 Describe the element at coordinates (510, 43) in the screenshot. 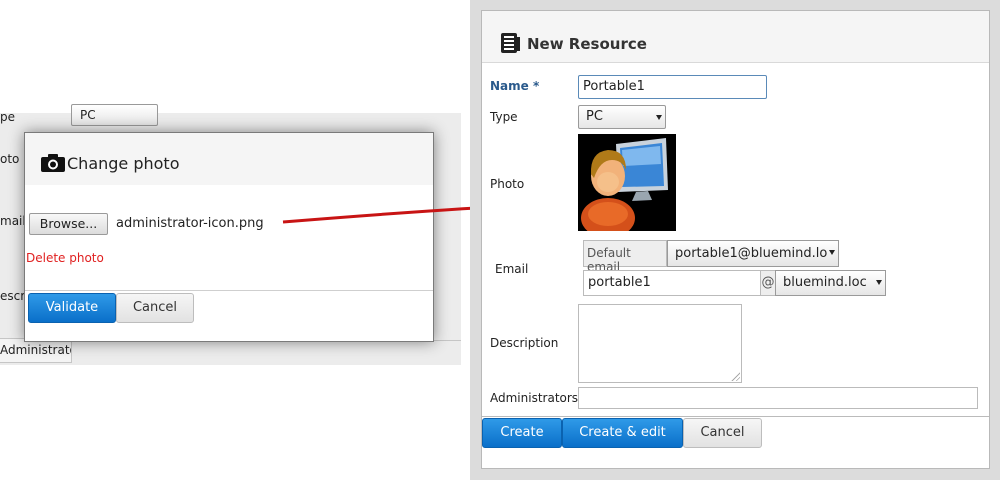

I see `resource-icon` at that location.